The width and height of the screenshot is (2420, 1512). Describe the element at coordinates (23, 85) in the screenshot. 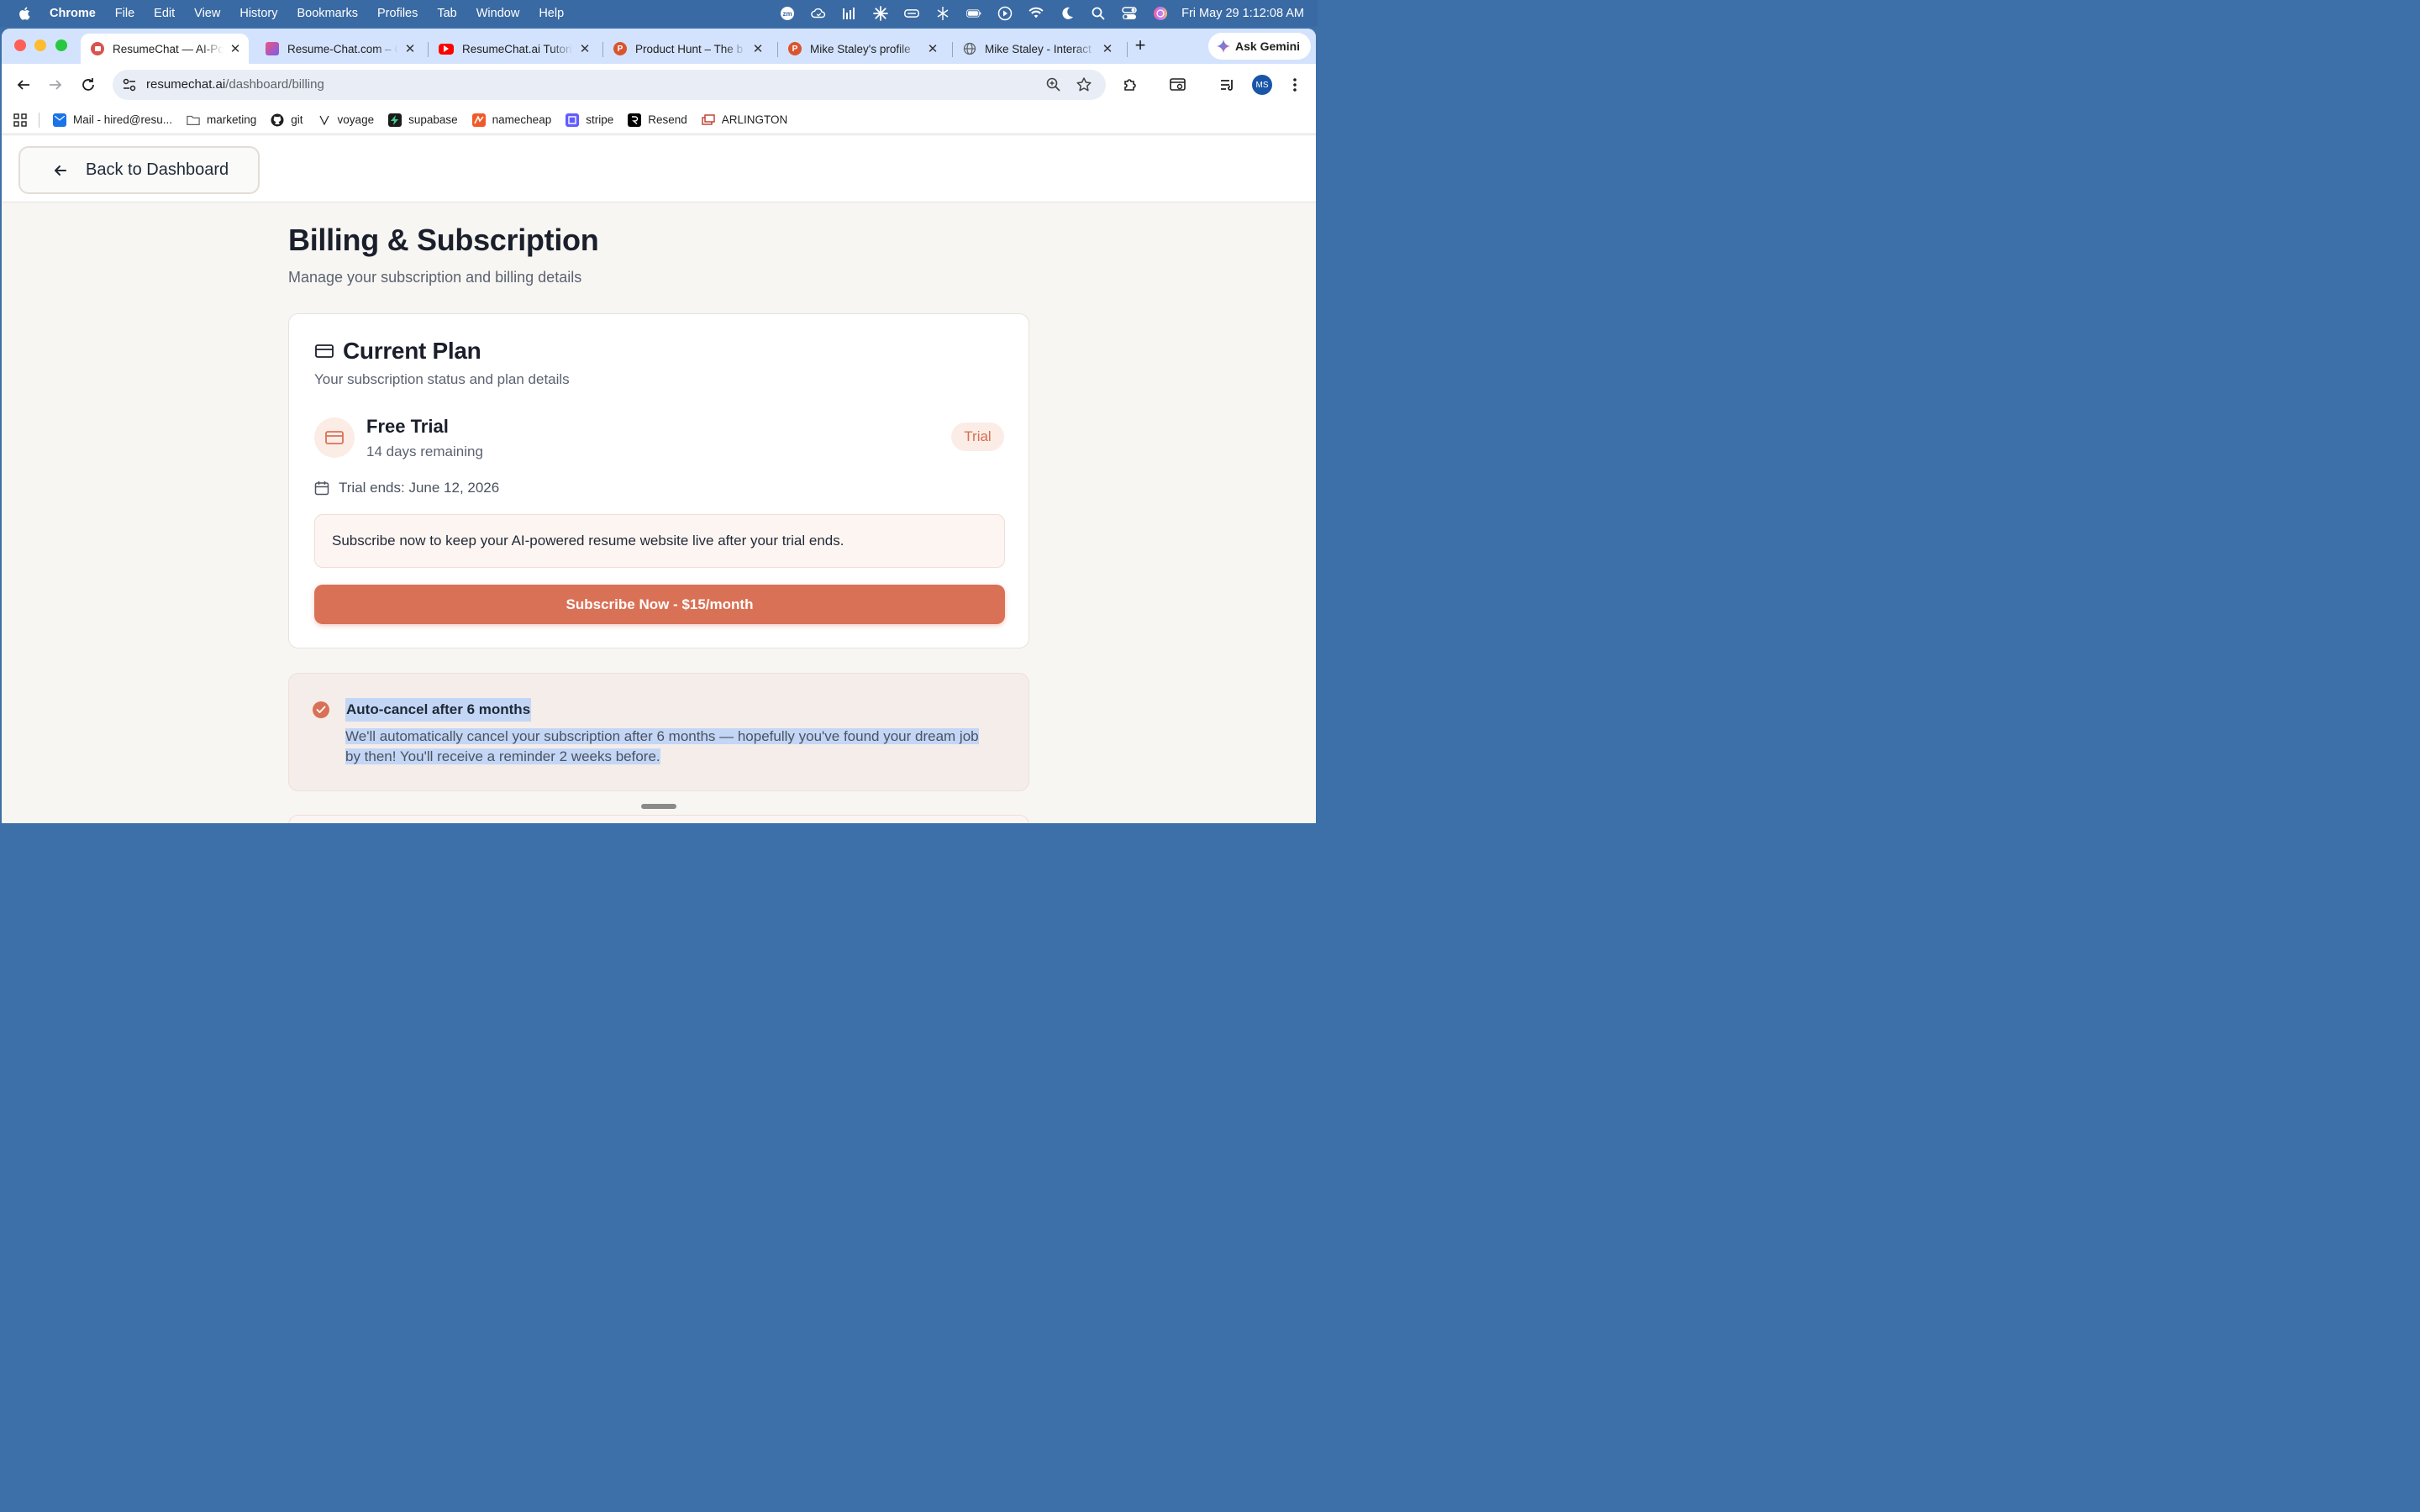

I see `back-arrow-icon` at that location.